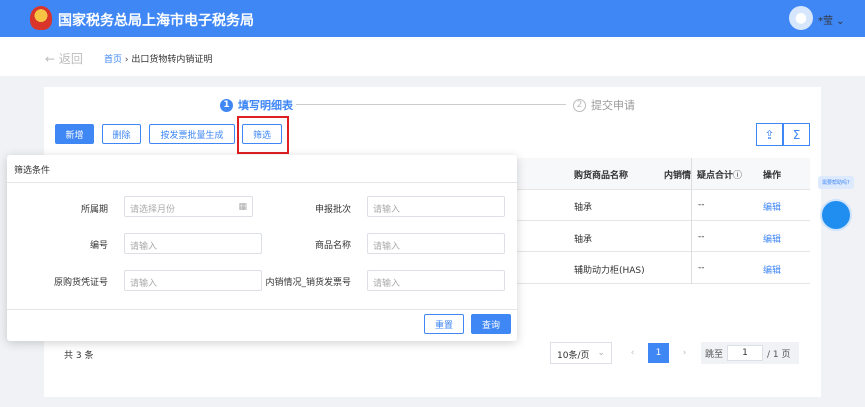  I want to click on total-count: 共 3 条, so click(79, 356).